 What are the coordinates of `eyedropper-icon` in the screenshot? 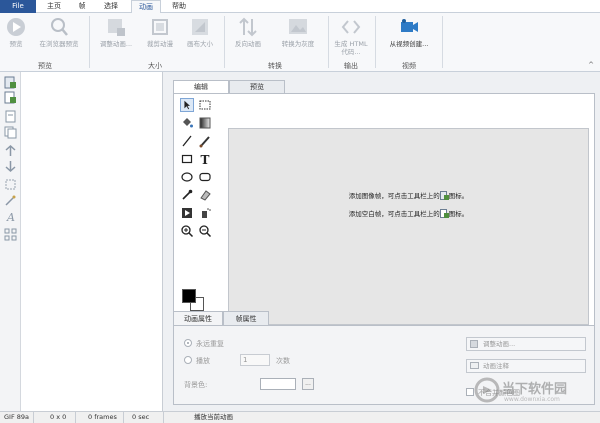 It's located at (187, 195).